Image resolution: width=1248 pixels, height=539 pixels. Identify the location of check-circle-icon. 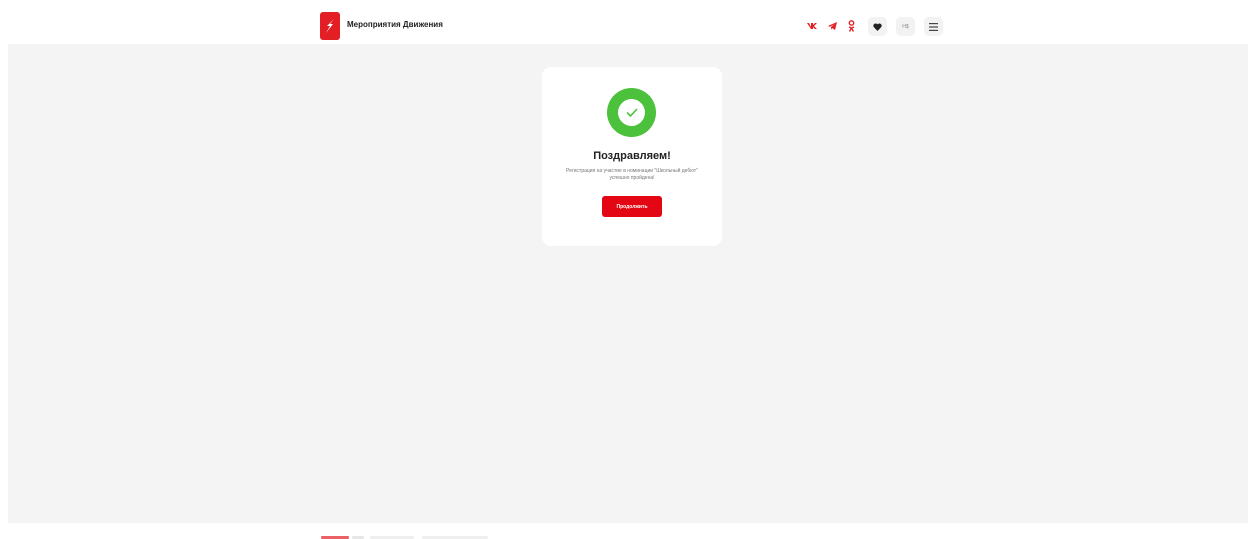
(631, 112).